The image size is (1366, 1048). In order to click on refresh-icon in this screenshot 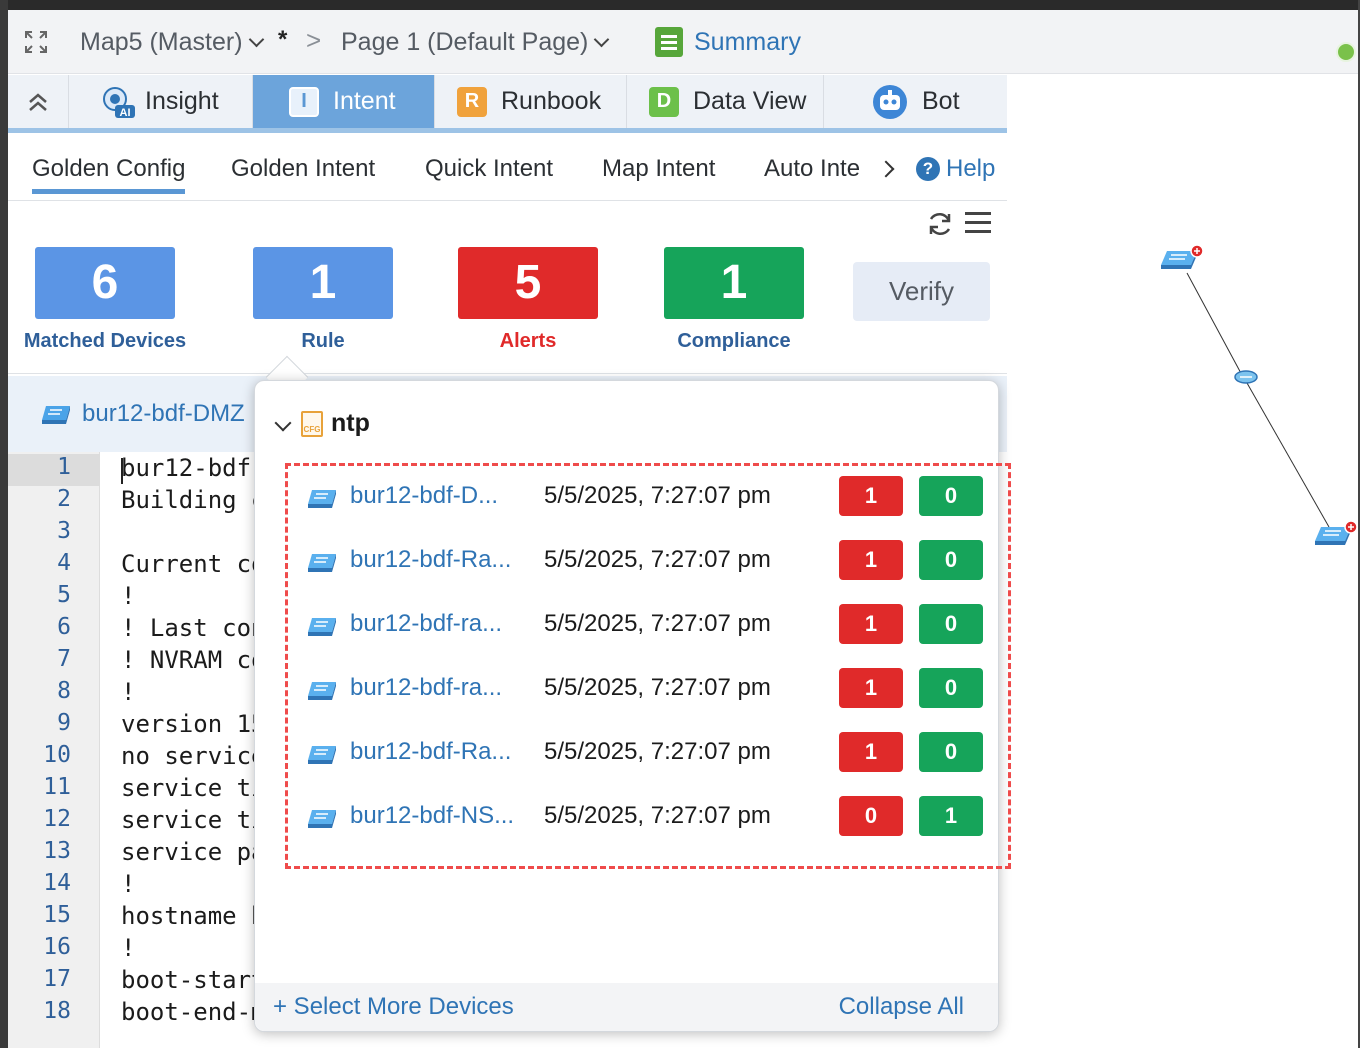, I will do `click(940, 224)`.